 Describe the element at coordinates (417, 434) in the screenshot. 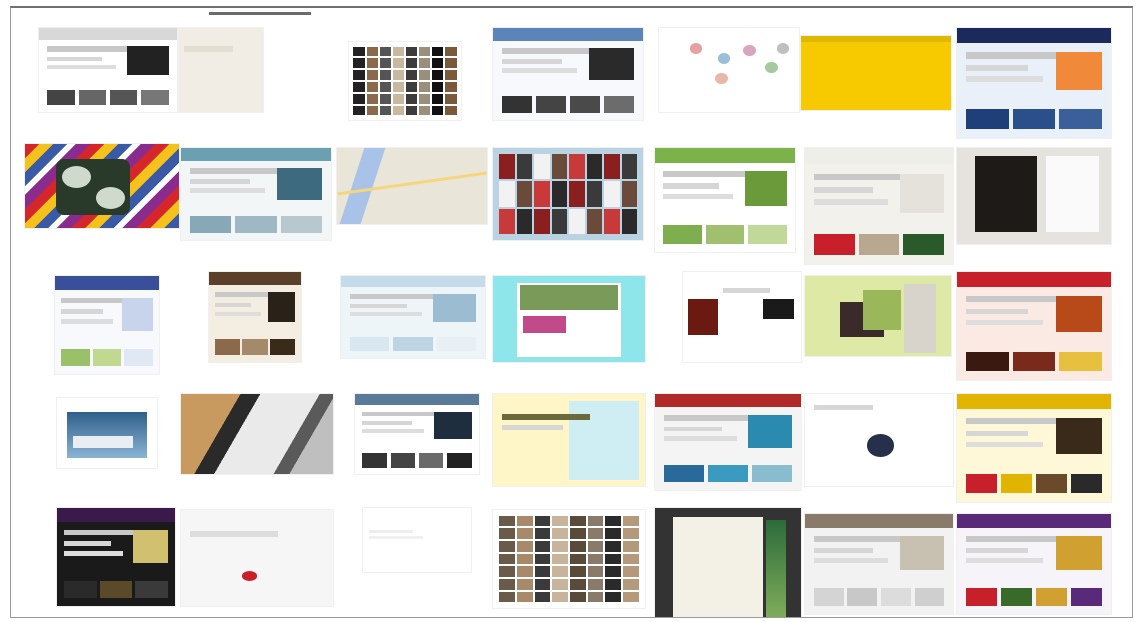

I see `thumbnail-r4c3` at that location.